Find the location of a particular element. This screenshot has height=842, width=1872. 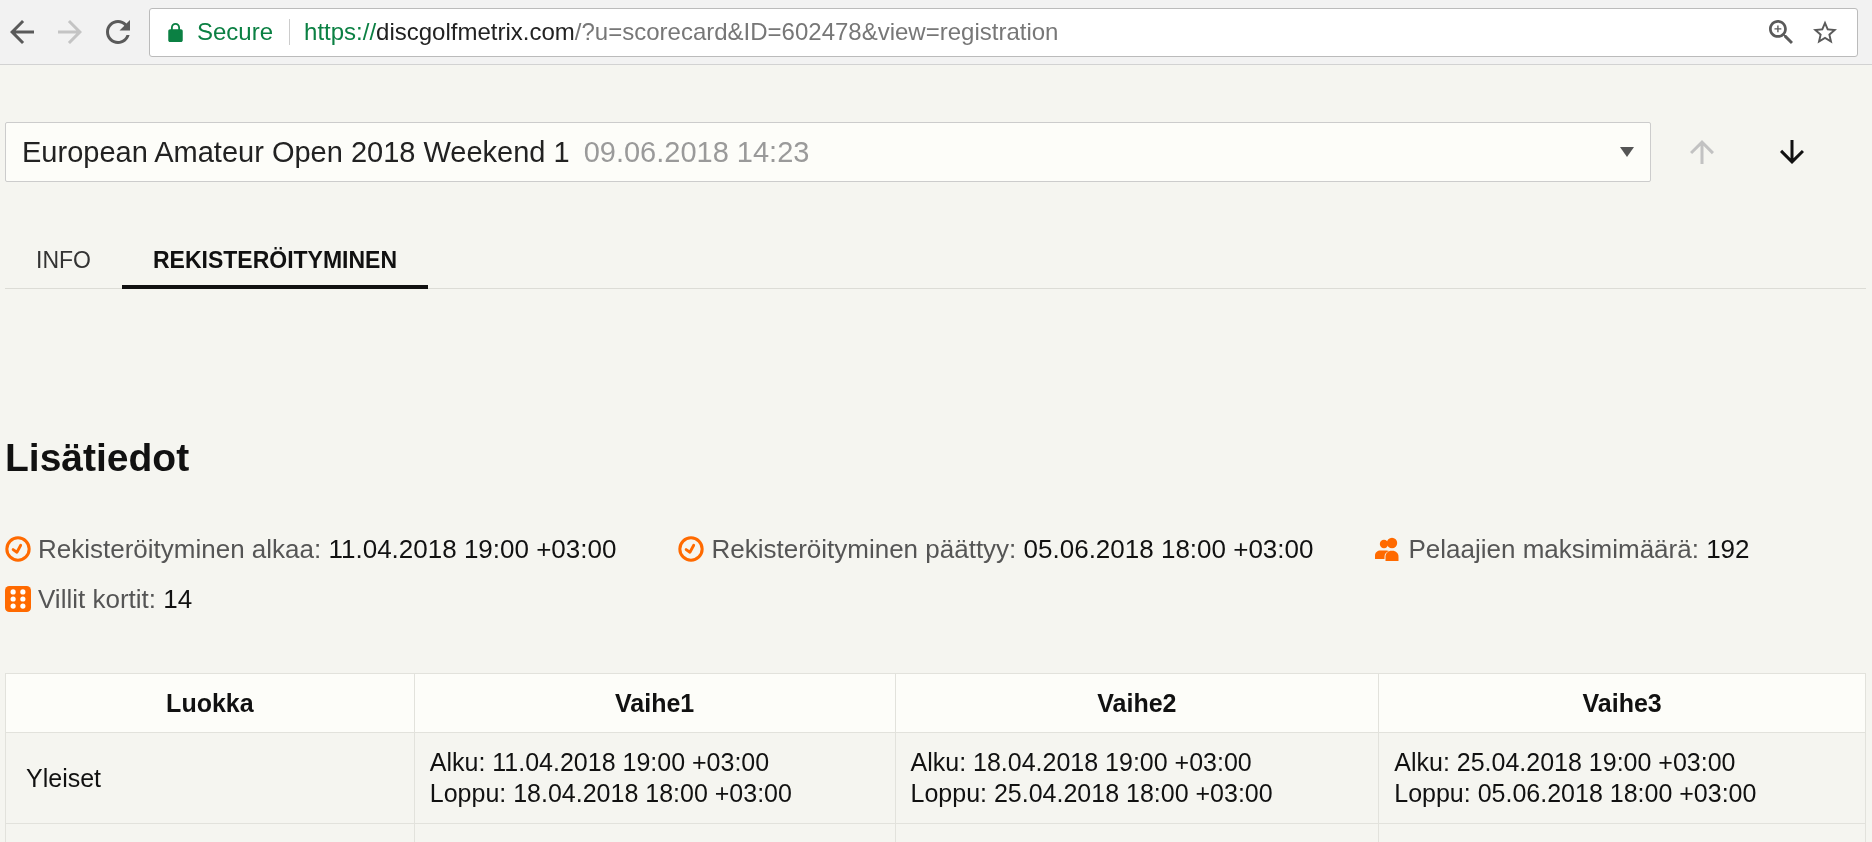

table-header-cell: Vaihe3 is located at coordinates (1622, 703).